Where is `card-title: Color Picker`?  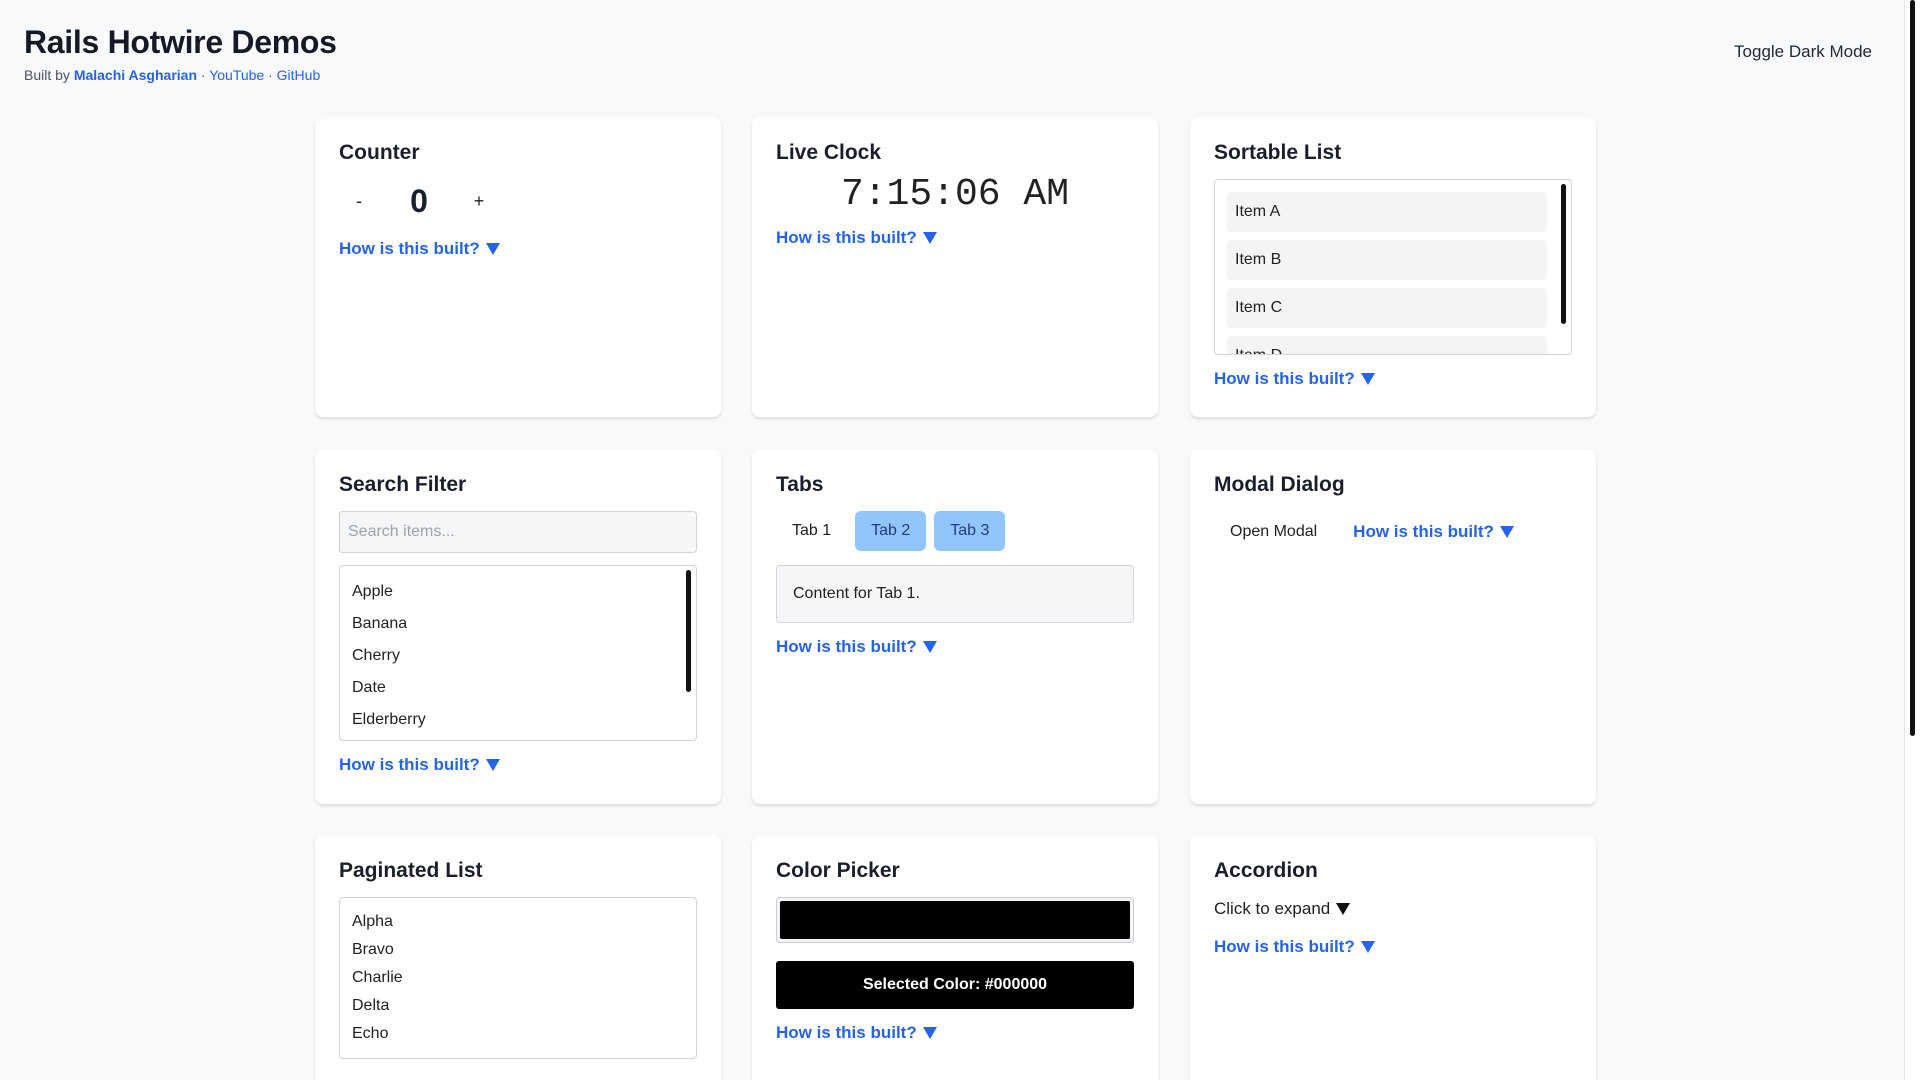 card-title: Color Picker is located at coordinates (838, 870).